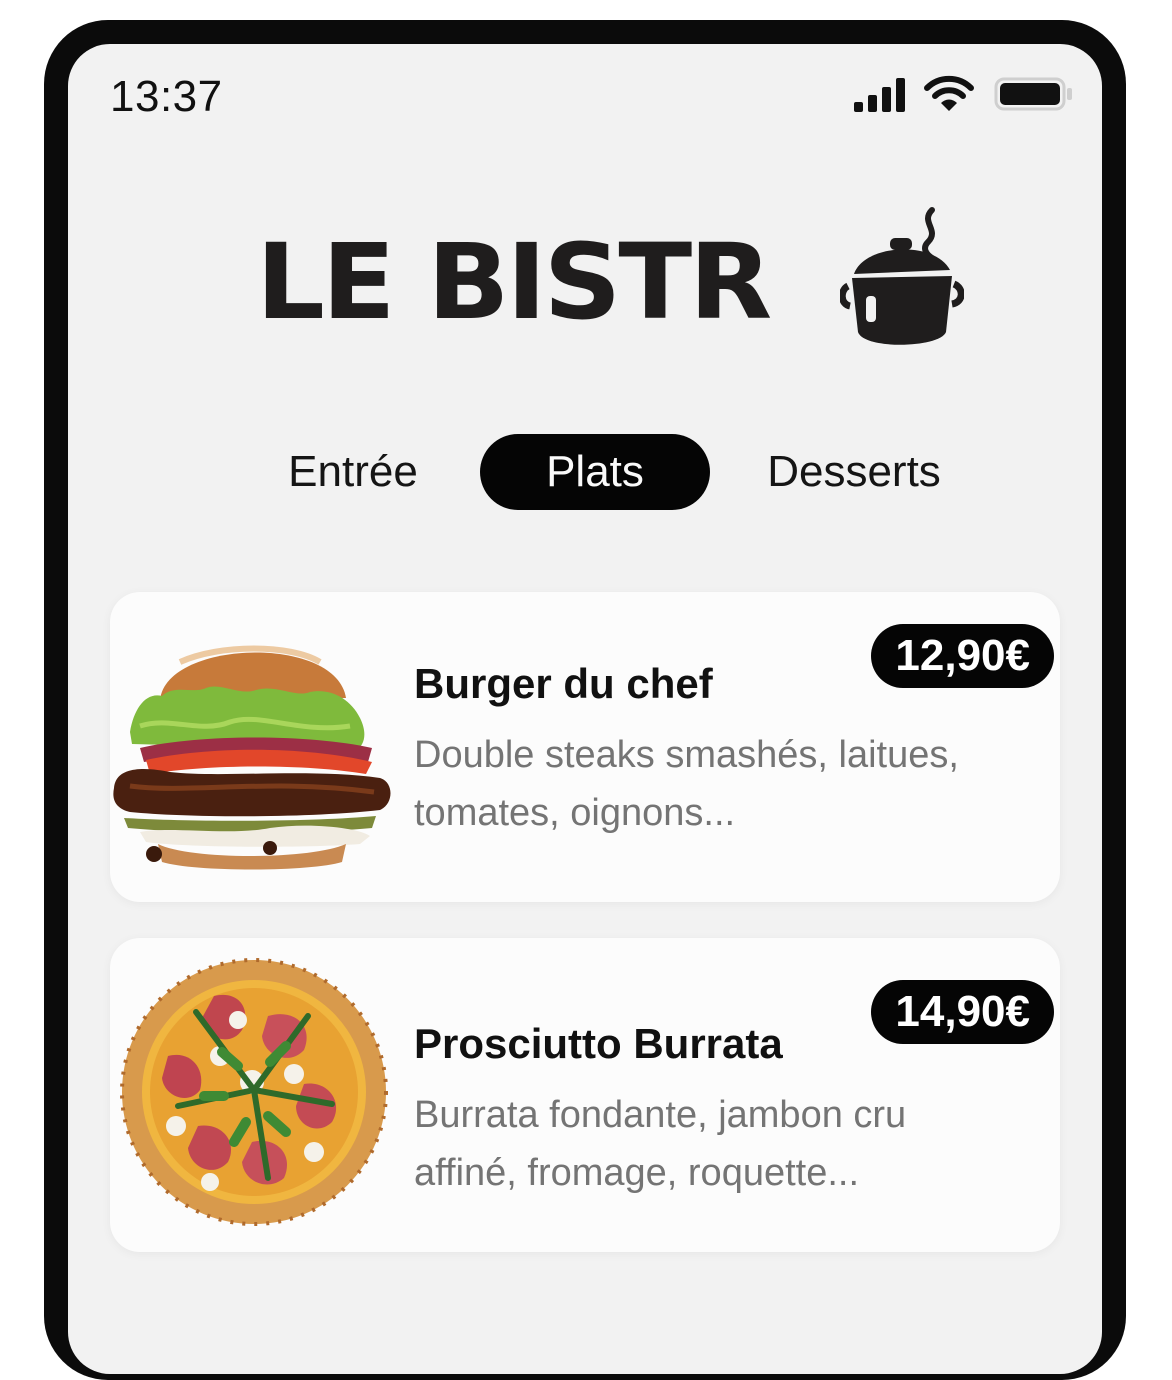  I want to click on price-badge: 14,90€, so click(962, 1012).